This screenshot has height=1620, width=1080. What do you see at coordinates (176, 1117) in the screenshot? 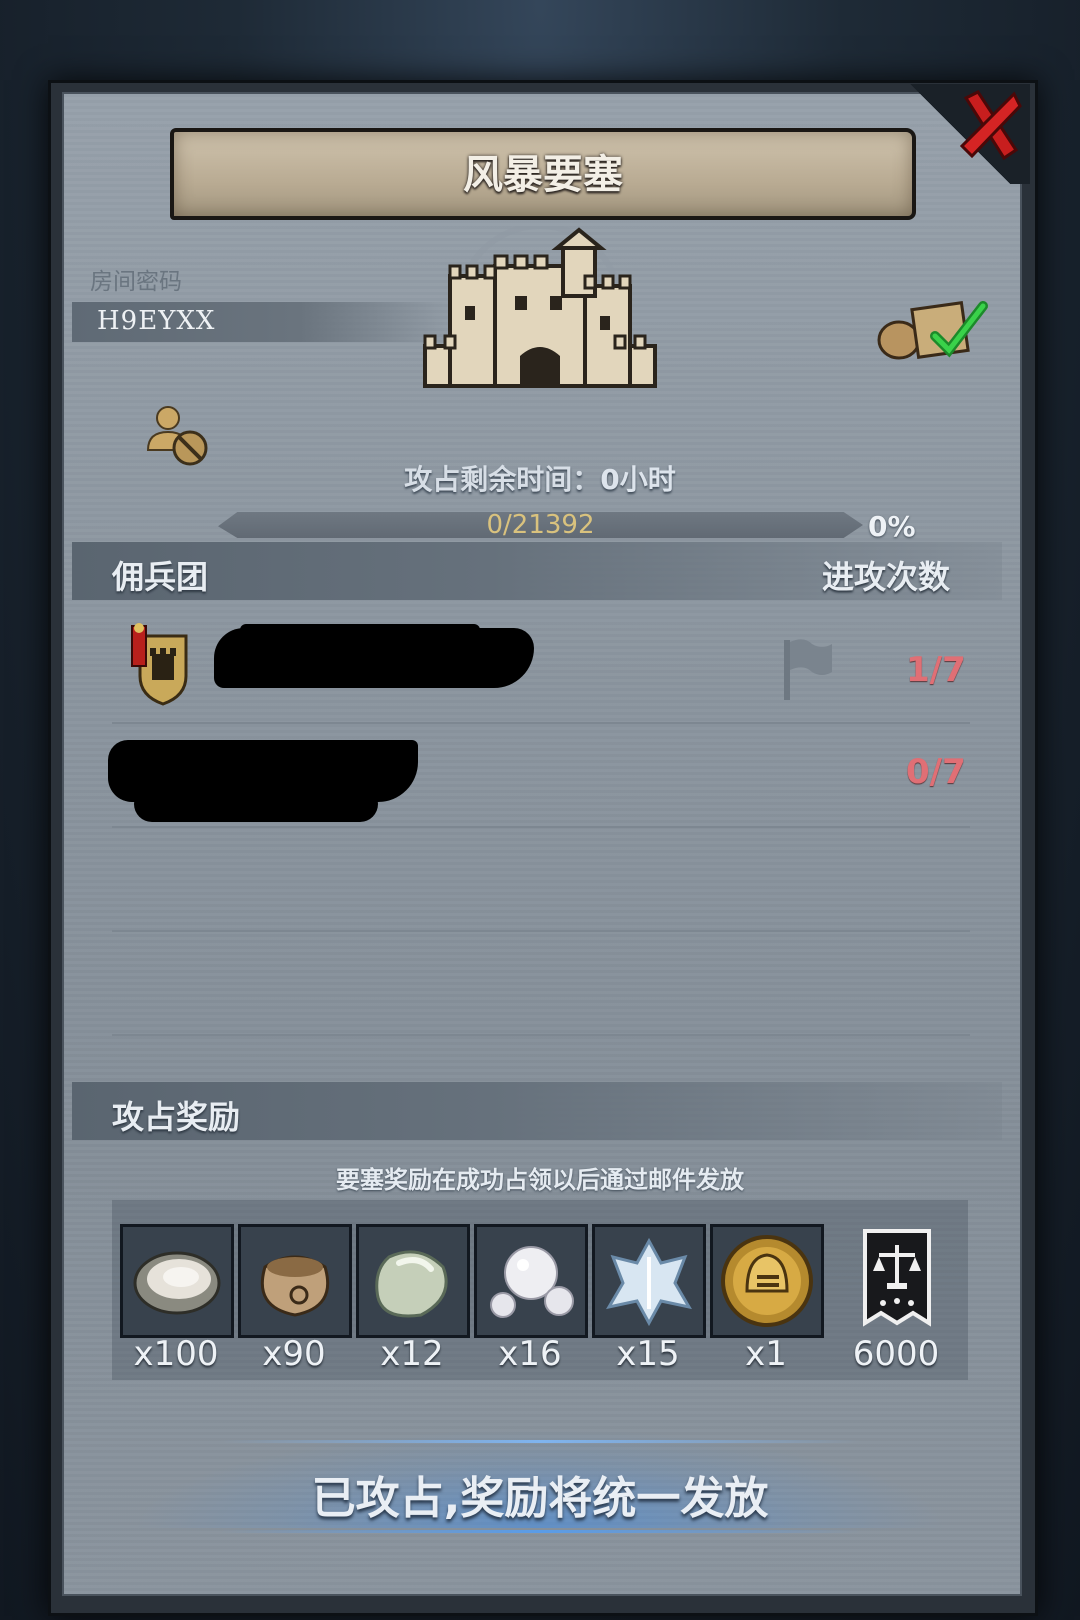
I see `reward-section-title: 攻占奖励` at bounding box center [176, 1117].